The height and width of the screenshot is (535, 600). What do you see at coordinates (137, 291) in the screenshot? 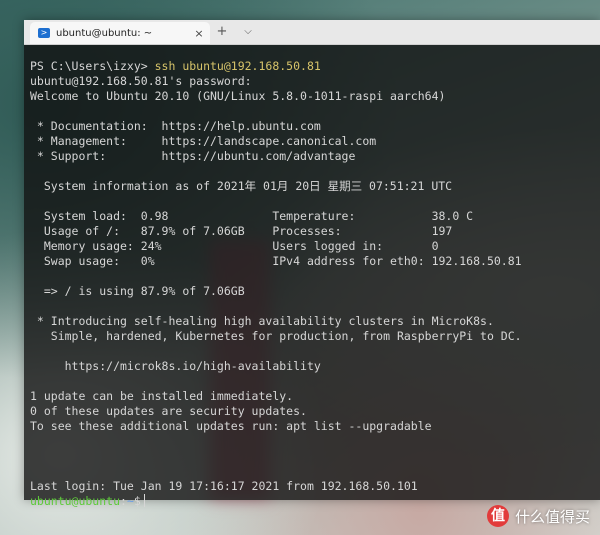
I see `terminal-line: => / is using 87.9% of 7.06GB` at bounding box center [137, 291].